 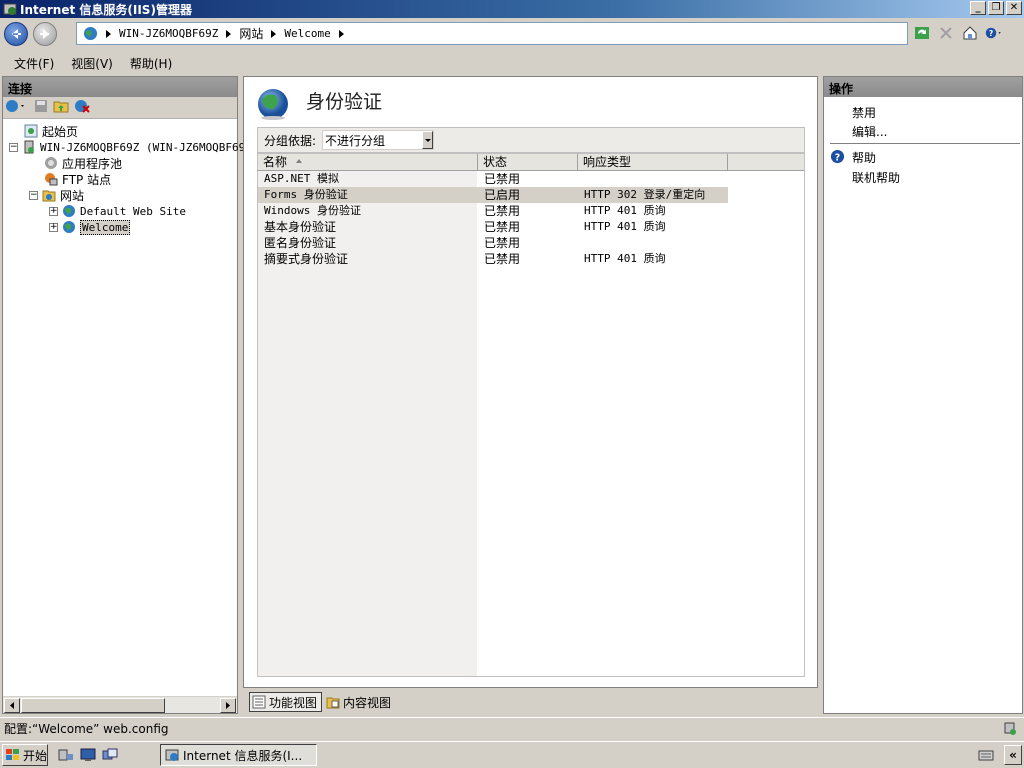 I want to click on view-tabs: 功能视图 内容视图, so click(x=530, y=702).